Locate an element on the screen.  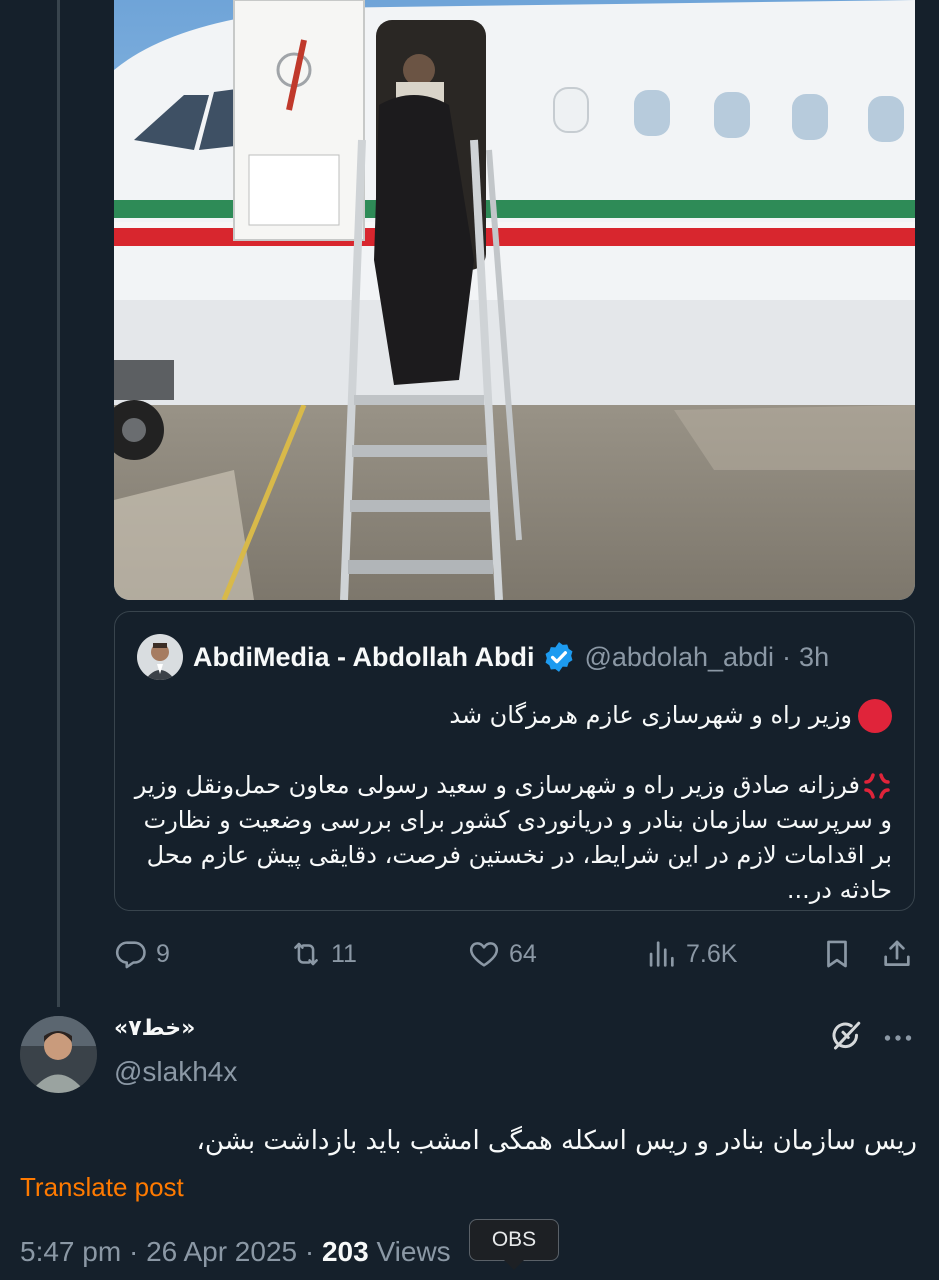
reply-button: 9 is located at coordinates (142, 954).